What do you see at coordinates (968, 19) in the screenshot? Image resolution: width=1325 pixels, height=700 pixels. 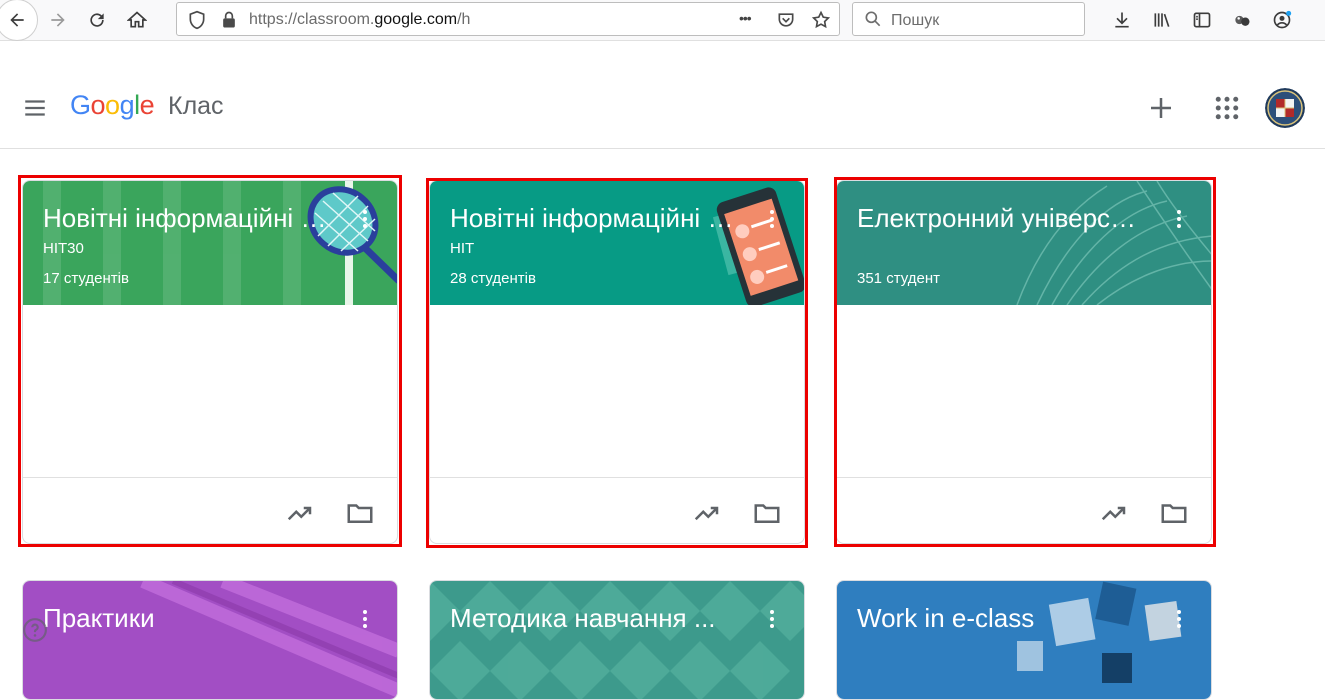 I see `search-bar: Пошук` at bounding box center [968, 19].